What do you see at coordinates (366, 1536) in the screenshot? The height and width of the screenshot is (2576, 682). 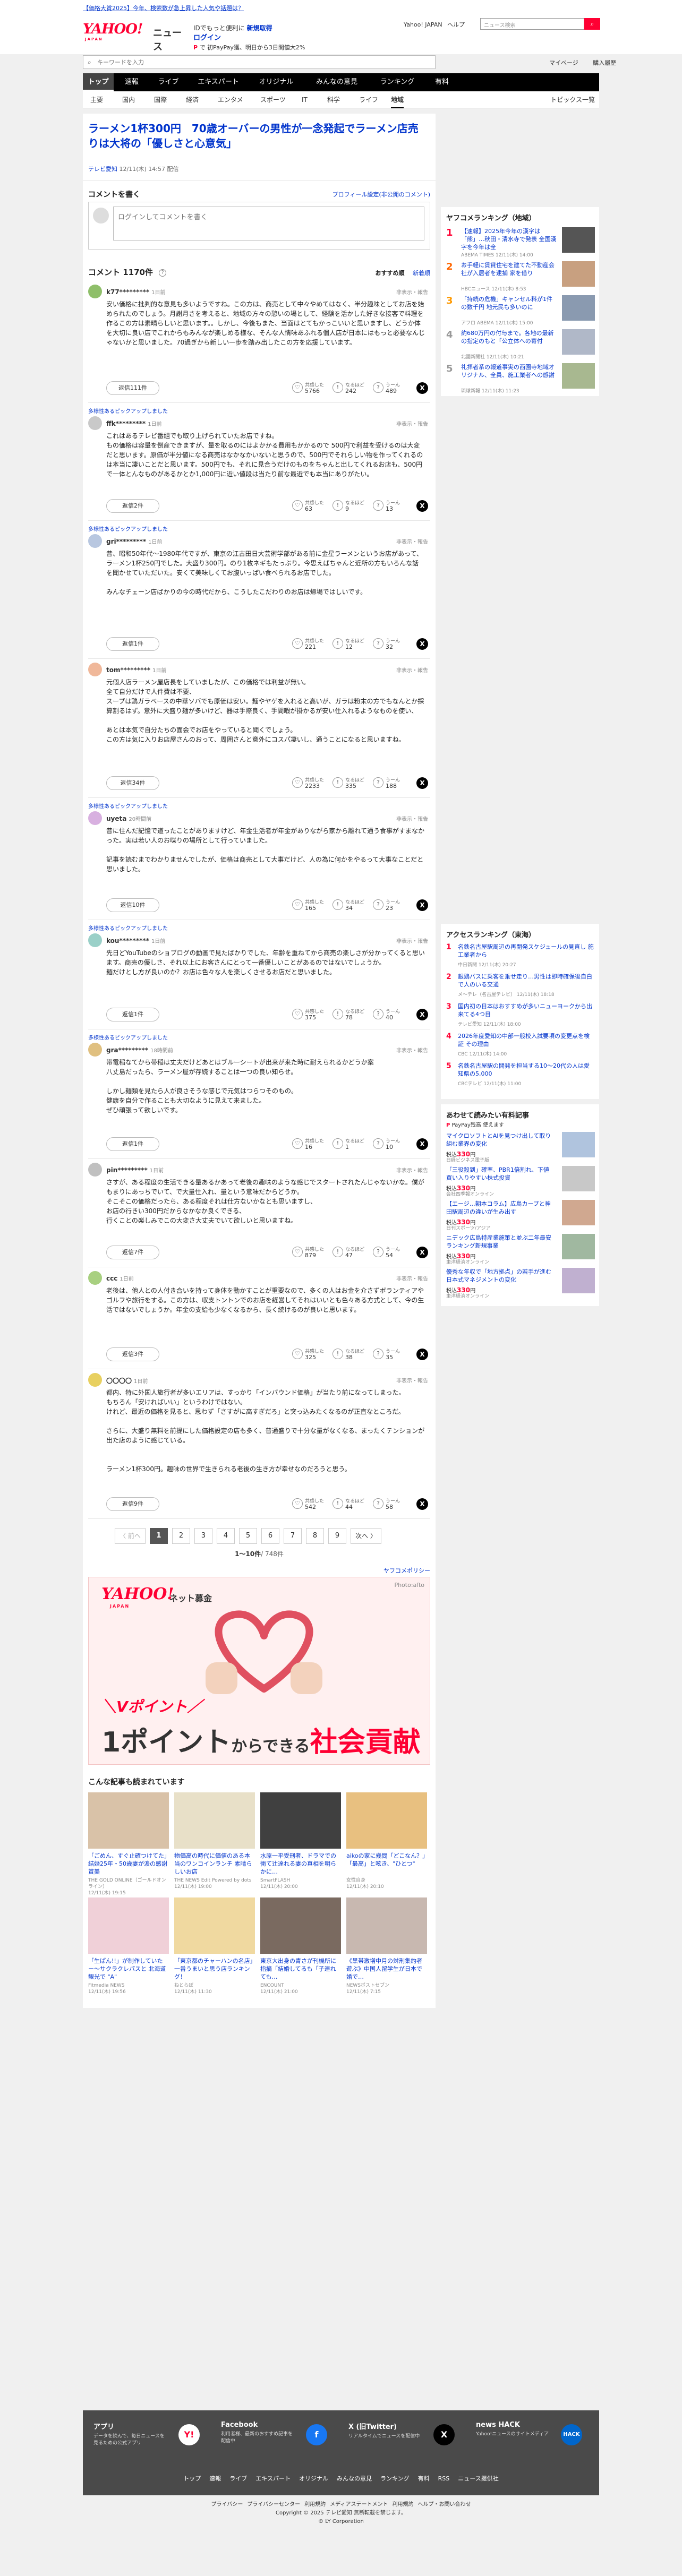 I see `pager-next: 次へ 〉` at bounding box center [366, 1536].